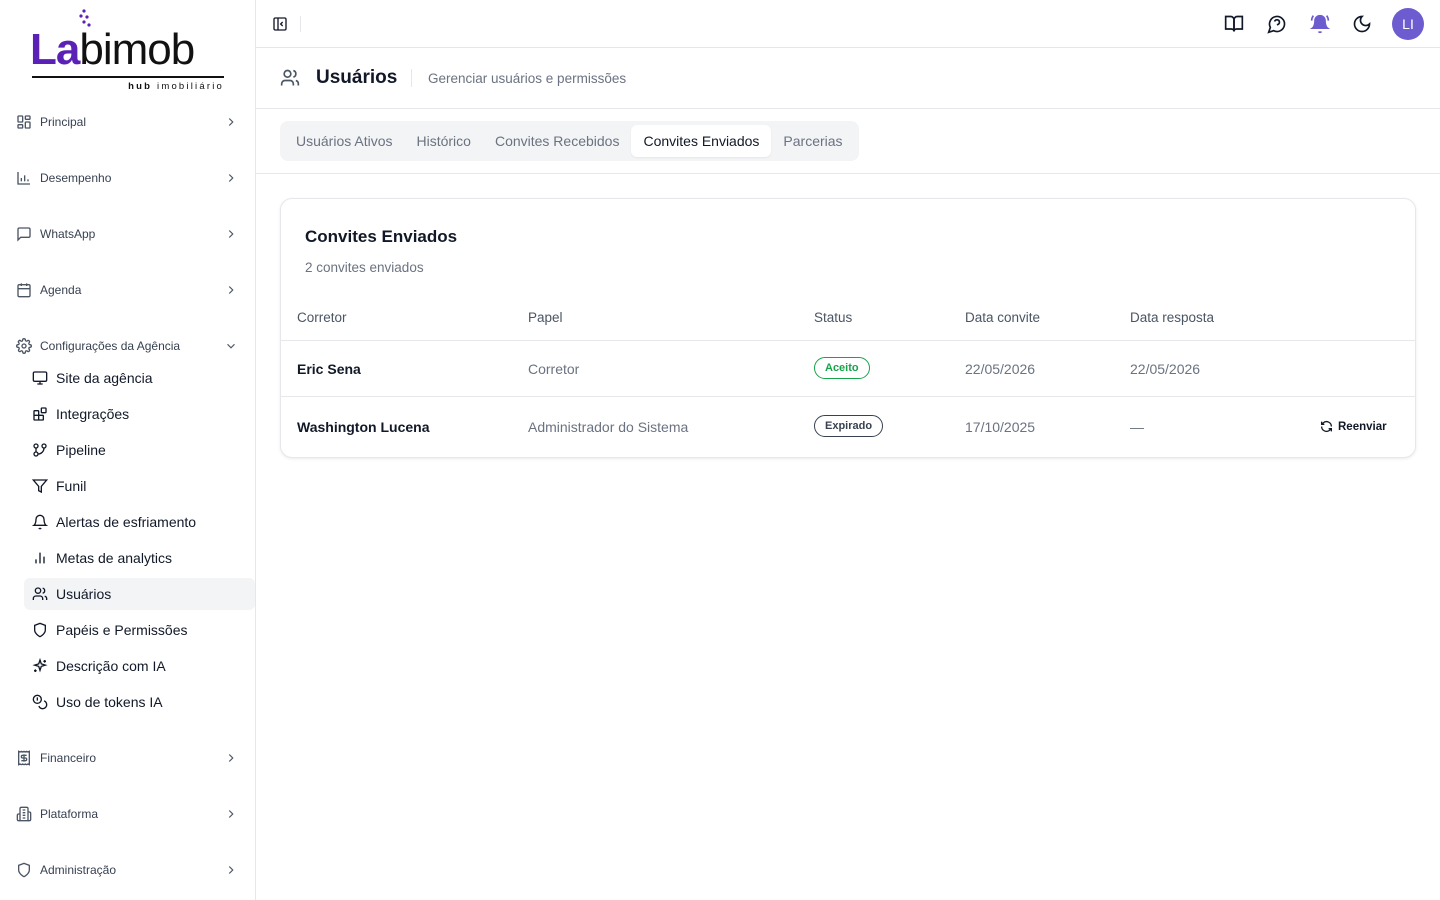  Describe the element at coordinates (76, 178) in the screenshot. I see `sidebar-group-label: Desempenho` at that location.